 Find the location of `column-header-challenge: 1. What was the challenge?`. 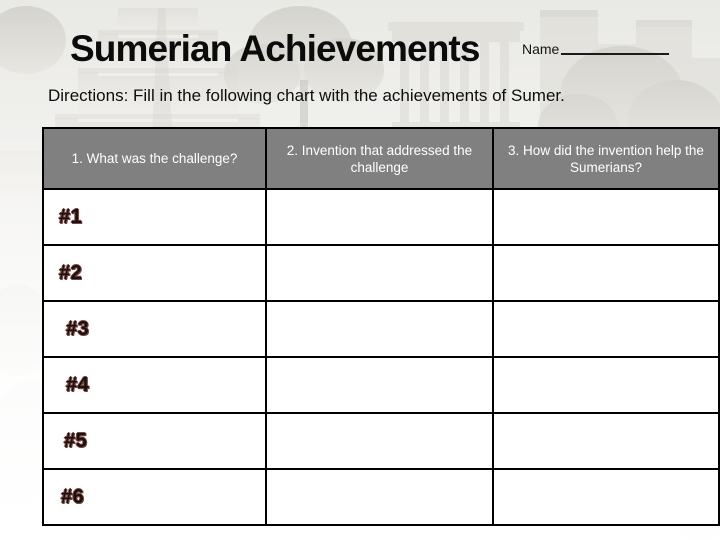

column-header-challenge: 1. What was the challenge? is located at coordinates (154, 158).